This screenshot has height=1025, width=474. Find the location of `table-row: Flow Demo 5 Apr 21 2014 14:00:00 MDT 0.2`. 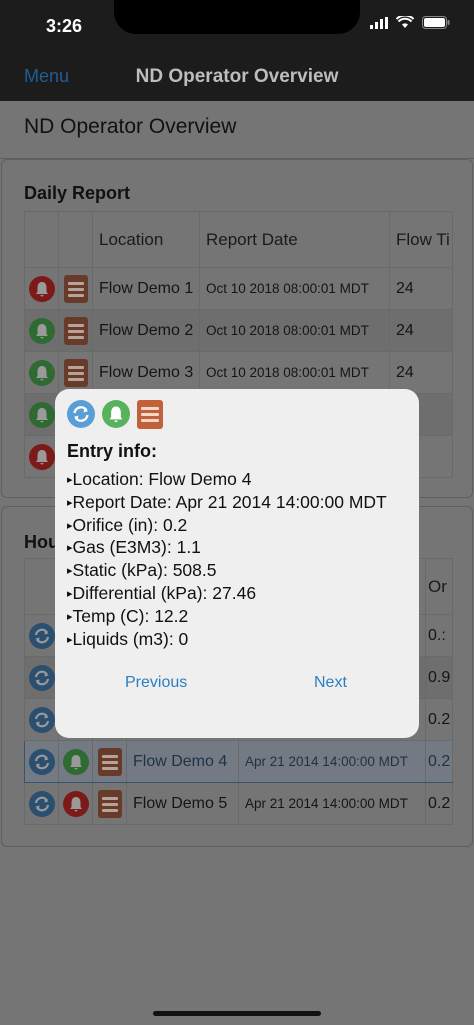

table-row: Flow Demo 5 Apr 21 2014 14:00:00 MDT 0.2 is located at coordinates (238, 803).